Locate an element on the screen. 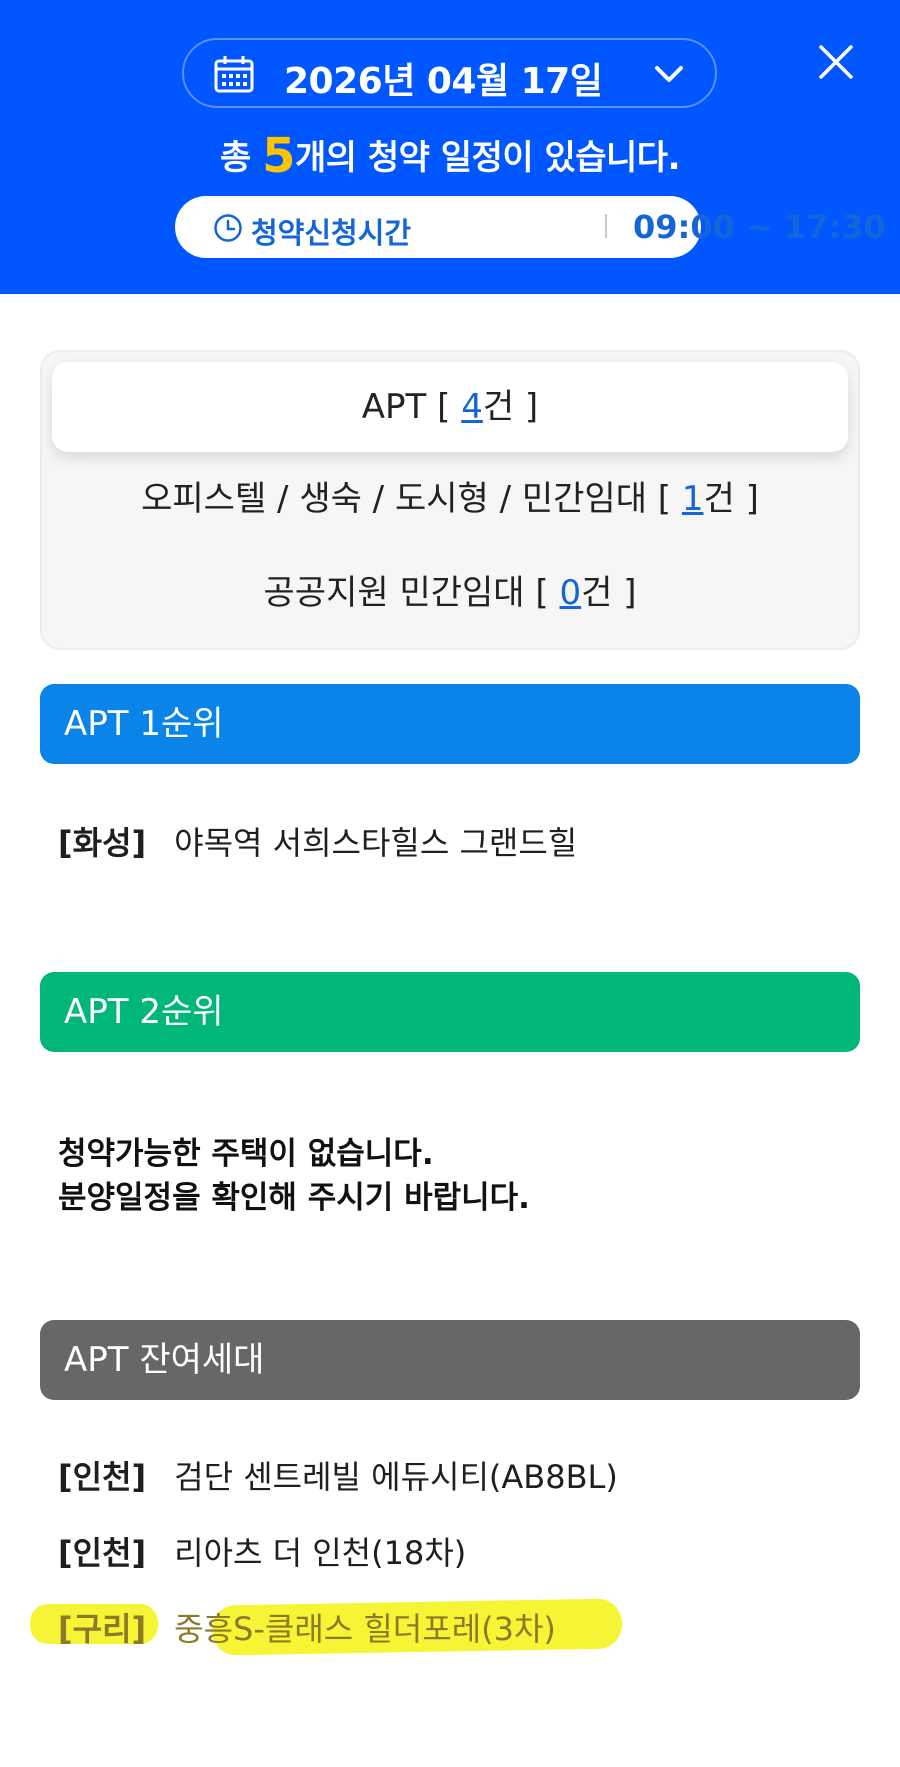 The height and width of the screenshot is (1767, 900). application-time-value: 09:00 ~ 17:30 is located at coordinates (759, 227).